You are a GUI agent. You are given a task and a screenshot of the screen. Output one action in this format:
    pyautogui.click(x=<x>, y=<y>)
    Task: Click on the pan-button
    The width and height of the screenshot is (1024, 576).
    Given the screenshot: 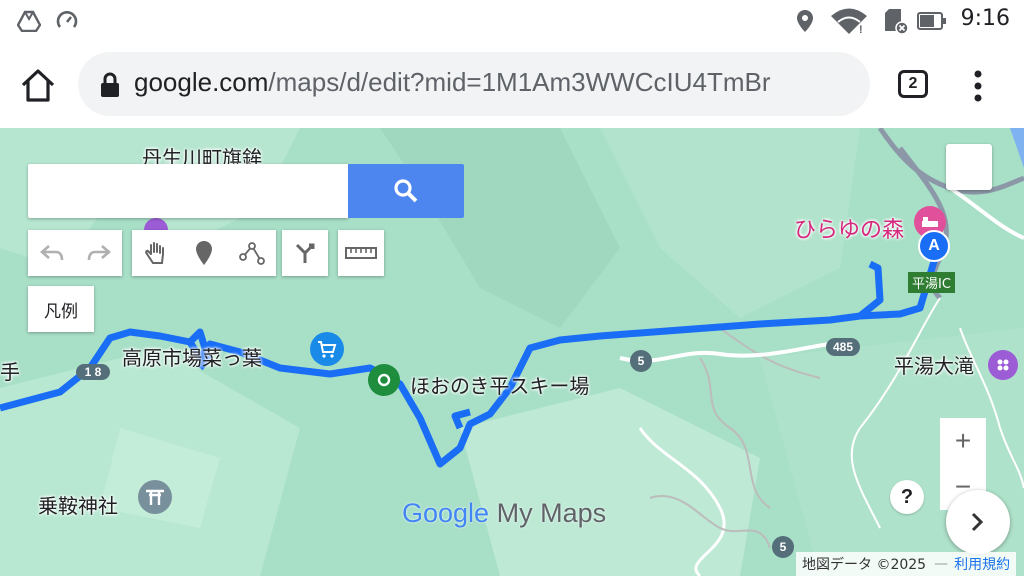 What is the action you would take?
    pyautogui.click(x=156, y=253)
    